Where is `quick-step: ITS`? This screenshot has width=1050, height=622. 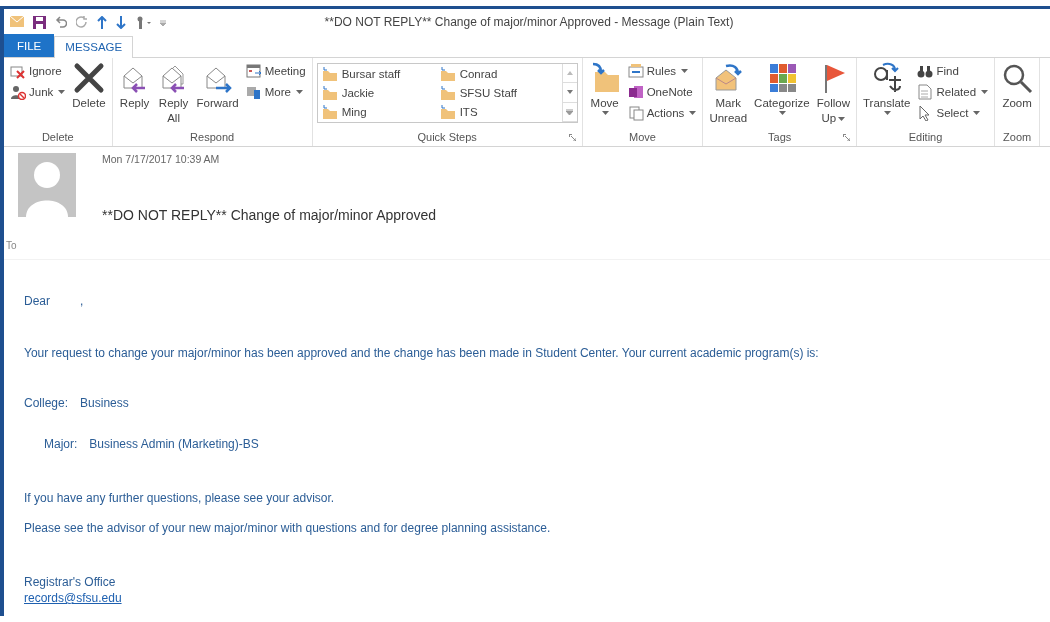
quick-step: ITS is located at coordinates (498, 111).